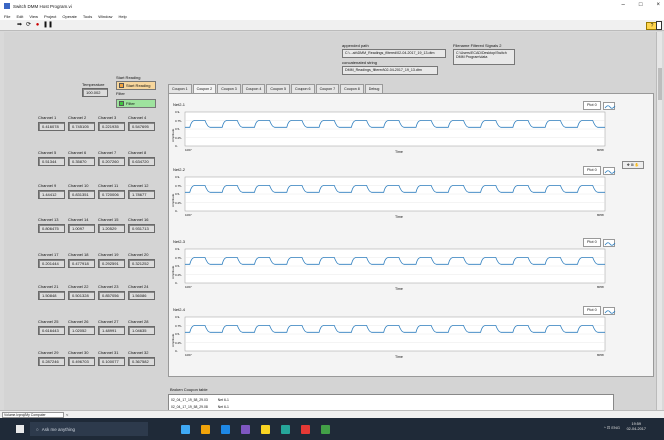 Image resolution: width=664 pixels, height=440 pixels. I want to click on system-tray: ^ ⊡ ENG, so click(612, 427).